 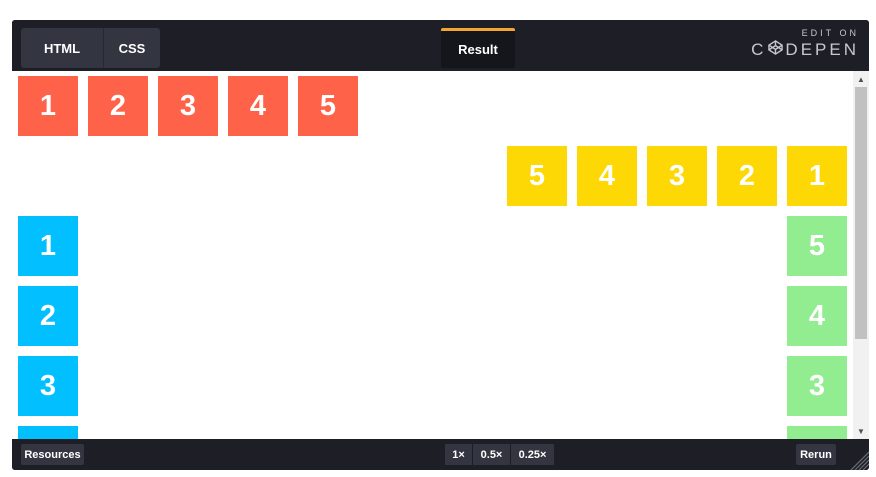 What do you see at coordinates (830, 33) in the screenshot?
I see `edit-on-label: EDIT ON` at bounding box center [830, 33].